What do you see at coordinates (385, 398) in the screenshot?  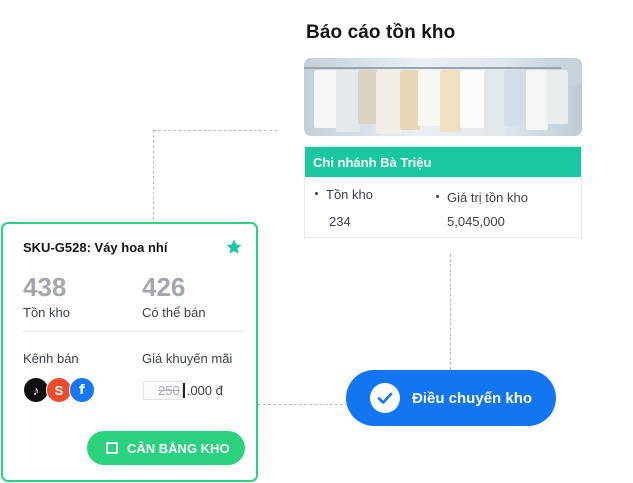 I see `check-icon` at bounding box center [385, 398].